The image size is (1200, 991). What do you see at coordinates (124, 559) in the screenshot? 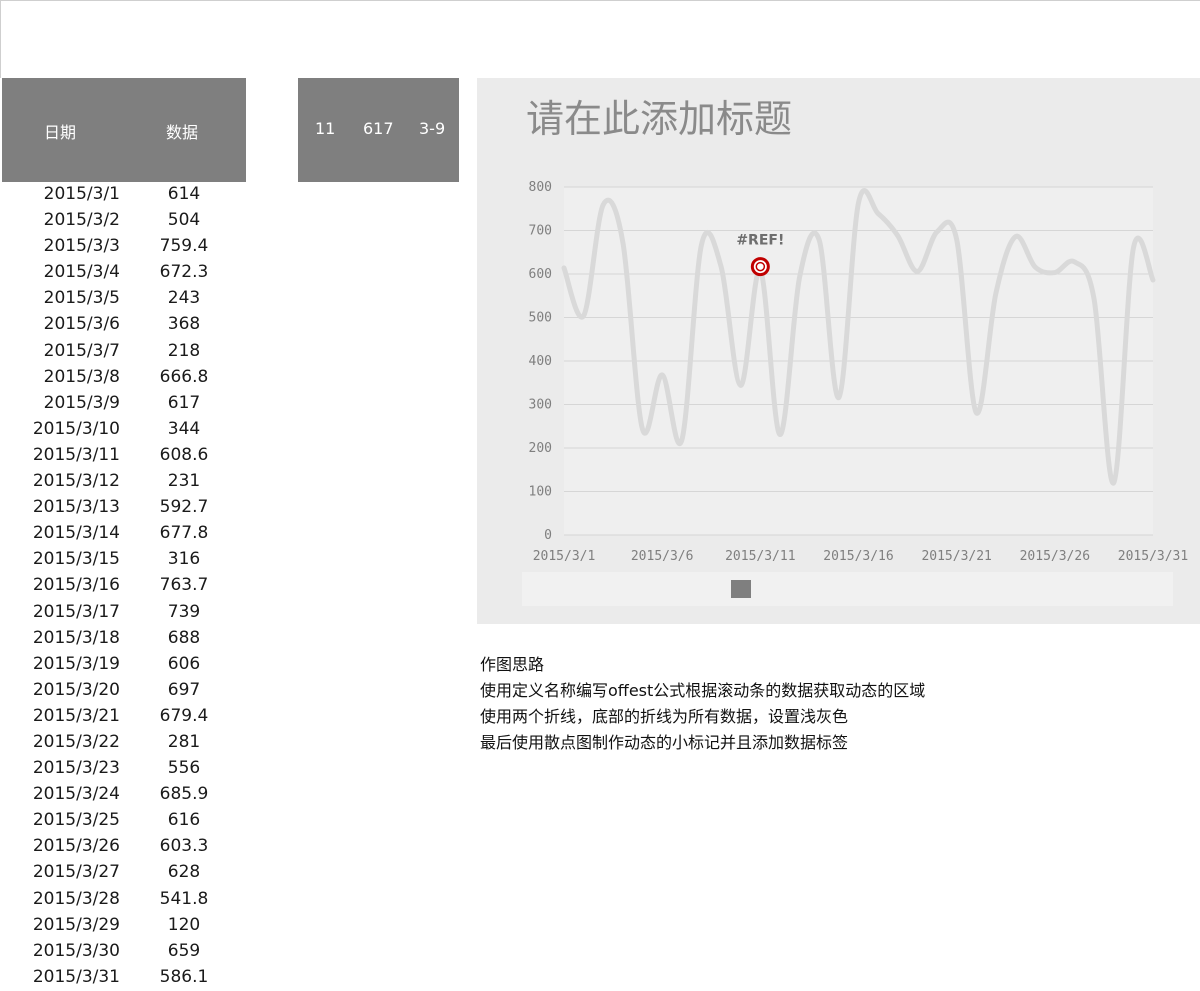
I see `table-row: 2015/3/15 316` at bounding box center [124, 559].